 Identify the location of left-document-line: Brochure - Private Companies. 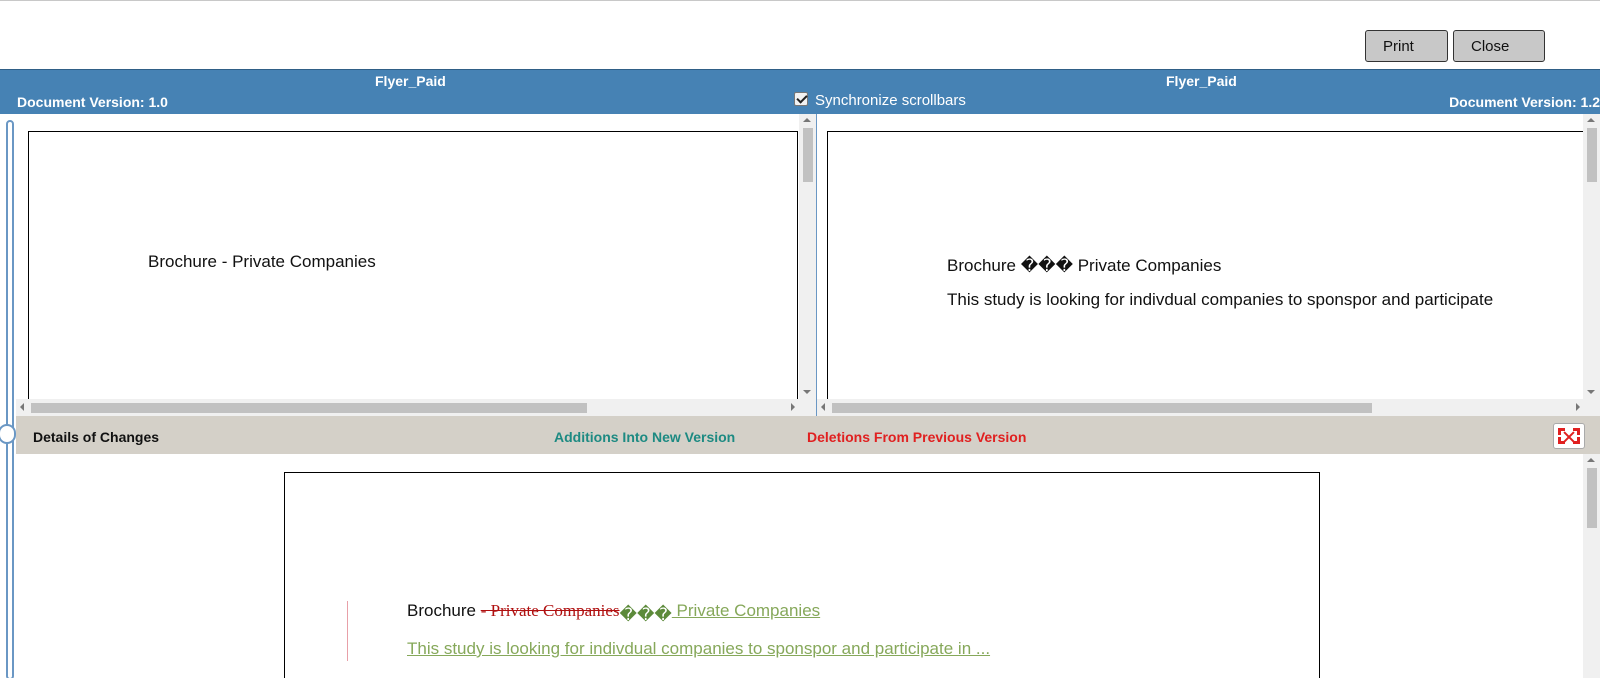
(262, 261).